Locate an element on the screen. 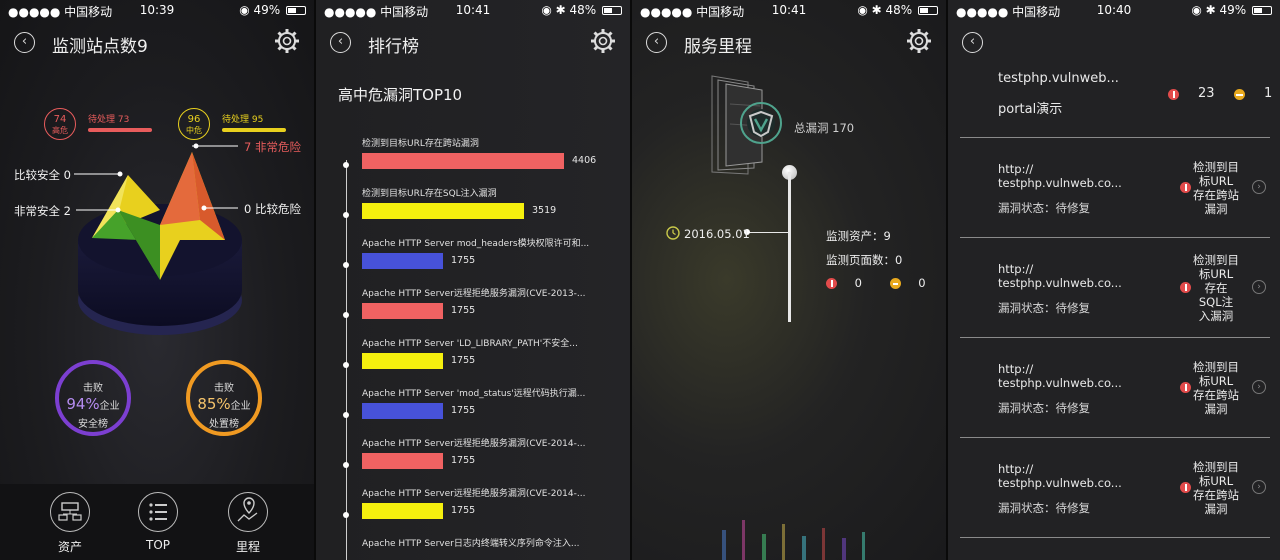  tab-bar: 资产 TOP 里程 is located at coordinates (157, 522).